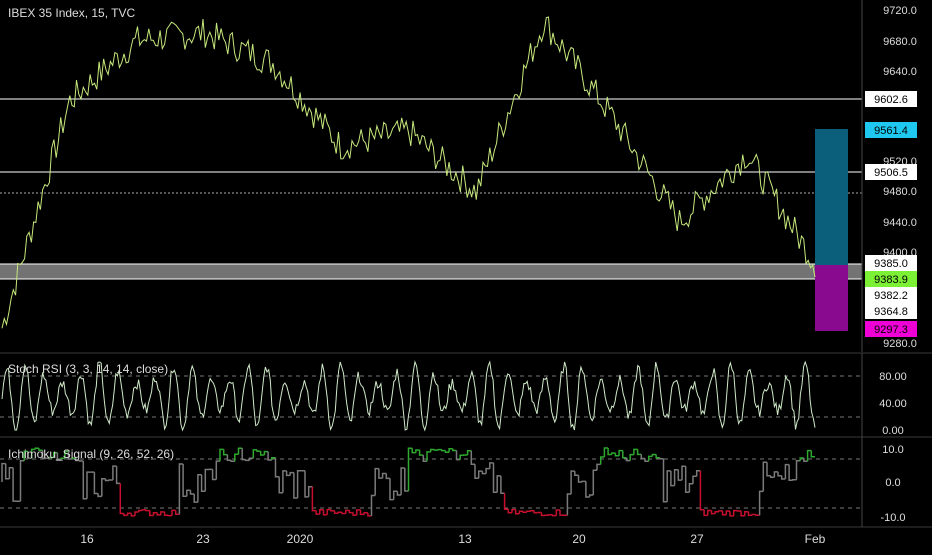 The height and width of the screenshot is (555, 932). Describe the element at coordinates (891, 280) in the screenshot. I see `label-current: 9383.9` at that location.